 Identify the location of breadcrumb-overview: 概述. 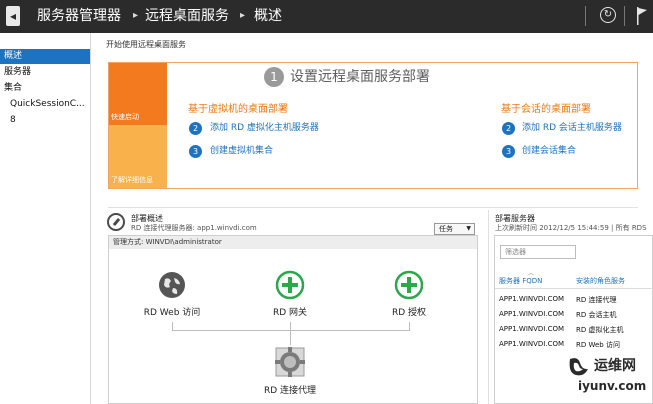
(268, 16).